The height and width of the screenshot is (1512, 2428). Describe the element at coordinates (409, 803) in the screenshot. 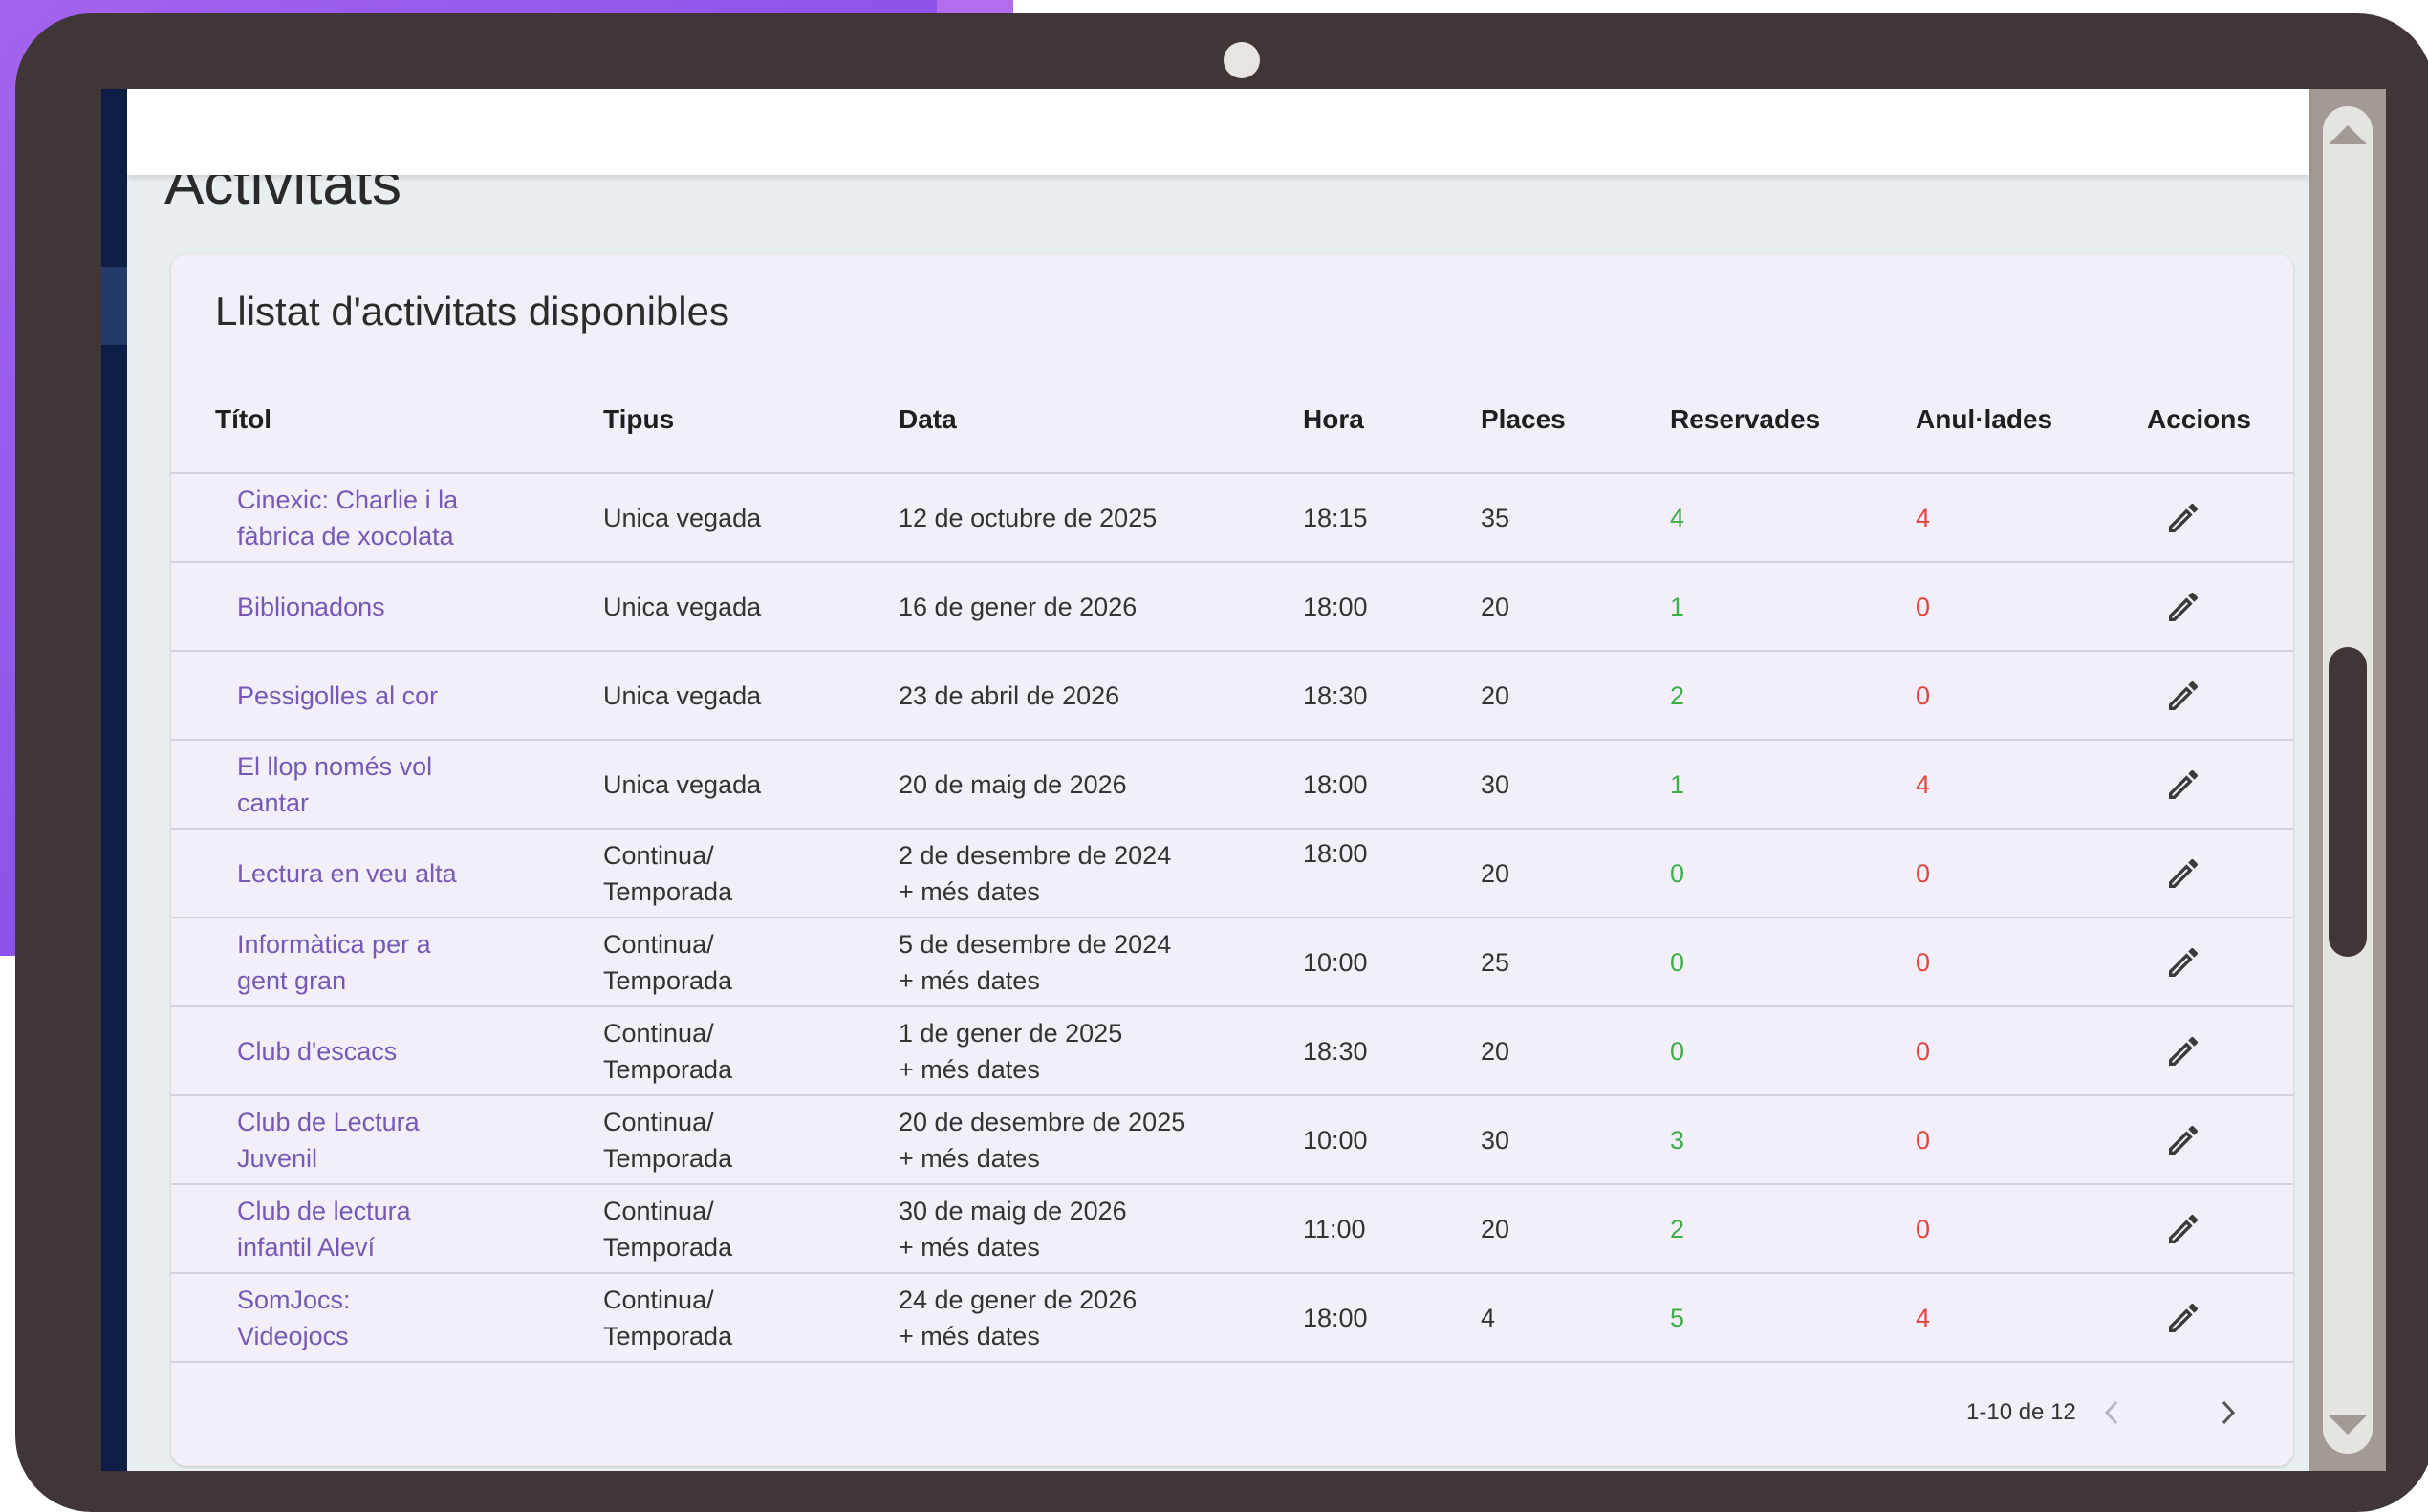

I see `activity-title-link-line: cantar` at that location.